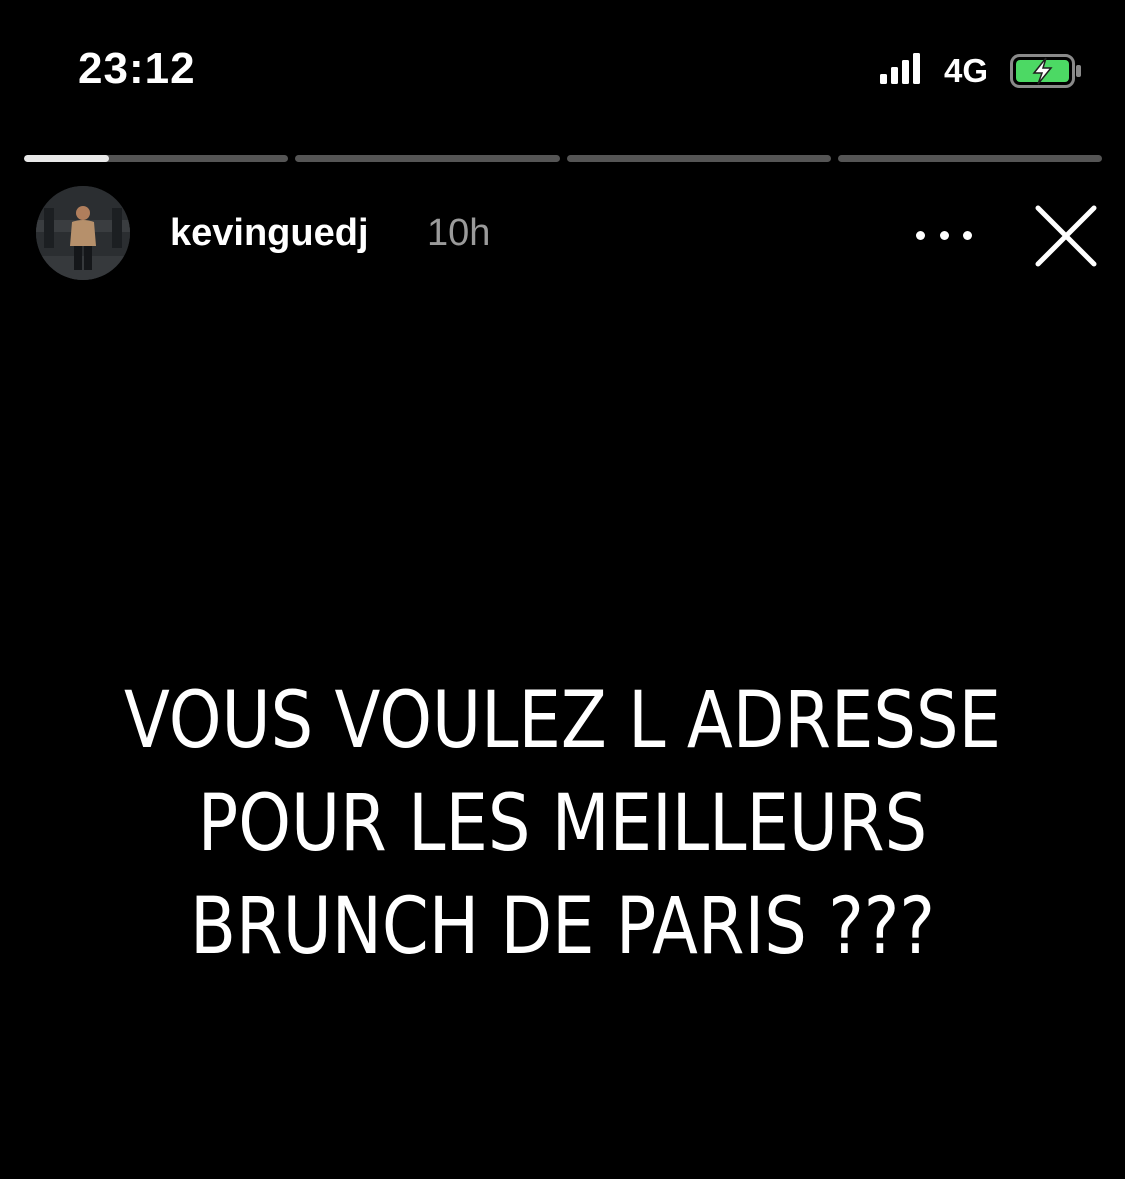 Image resolution: width=1125 pixels, height=1179 pixels. Describe the element at coordinates (562, 721) in the screenshot. I see `story-text-line: VOUS VOULEZ L ADRESSE` at that location.